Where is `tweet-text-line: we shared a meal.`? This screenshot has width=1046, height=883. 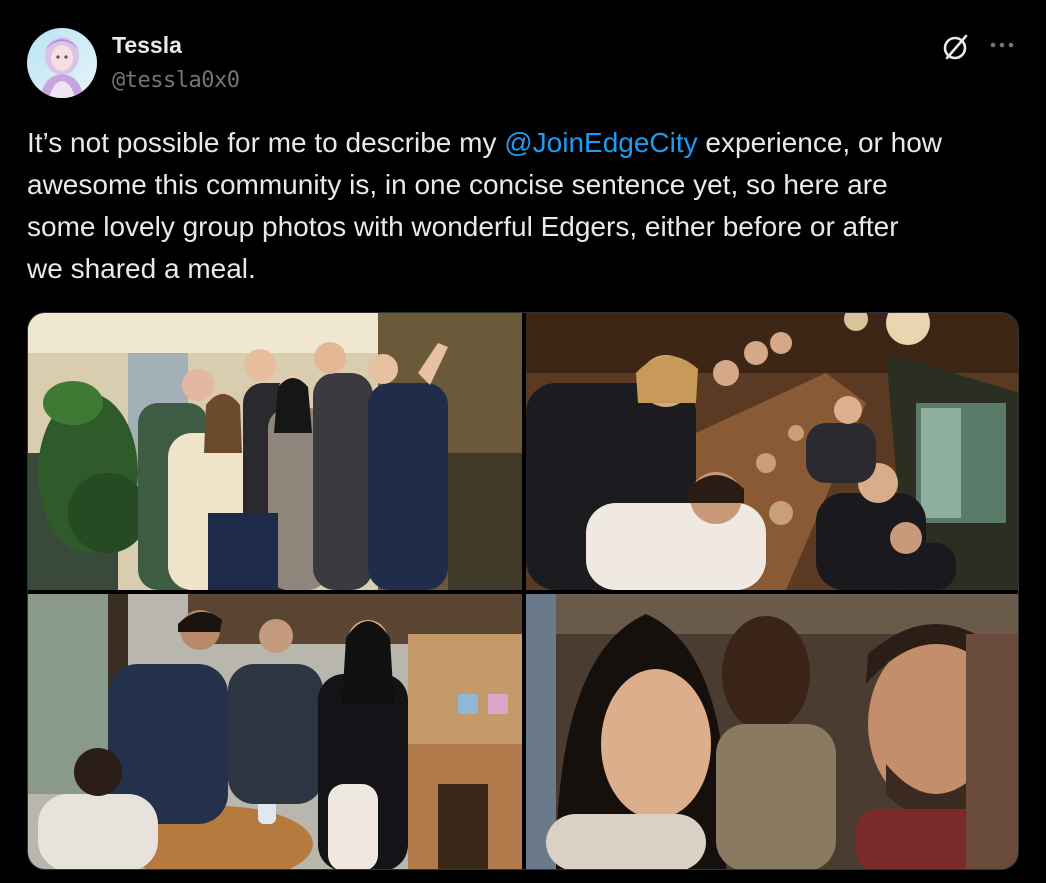 tweet-text-line: we shared a meal. is located at coordinates (141, 268).